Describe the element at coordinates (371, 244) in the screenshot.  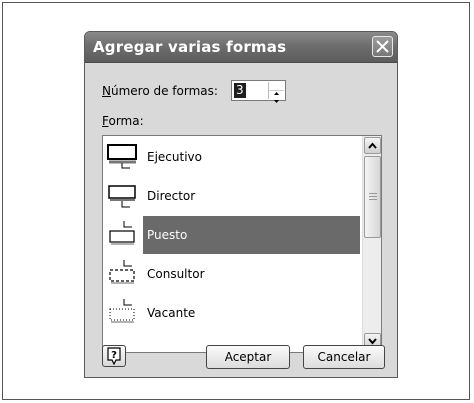
I see `vertical-scrollbar` at that location.